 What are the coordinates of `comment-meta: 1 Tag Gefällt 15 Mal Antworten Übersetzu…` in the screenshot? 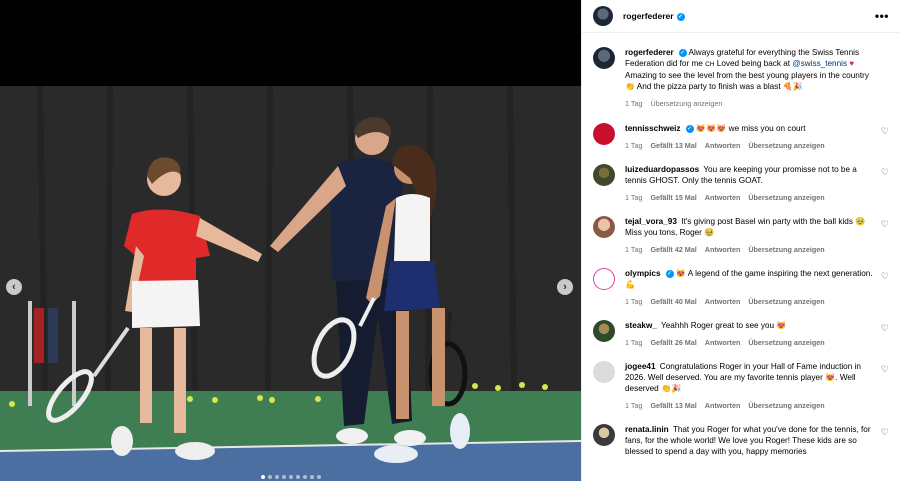 It's located at (749, 197).